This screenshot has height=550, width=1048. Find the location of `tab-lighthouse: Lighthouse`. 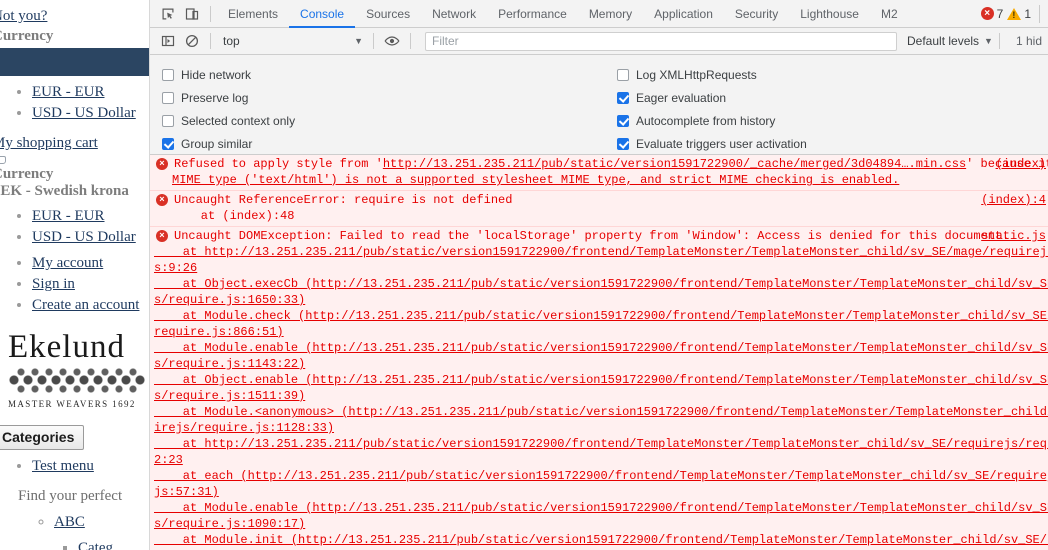

tab-lighthouse: Lighthouse is located at coordinates (829, 14).